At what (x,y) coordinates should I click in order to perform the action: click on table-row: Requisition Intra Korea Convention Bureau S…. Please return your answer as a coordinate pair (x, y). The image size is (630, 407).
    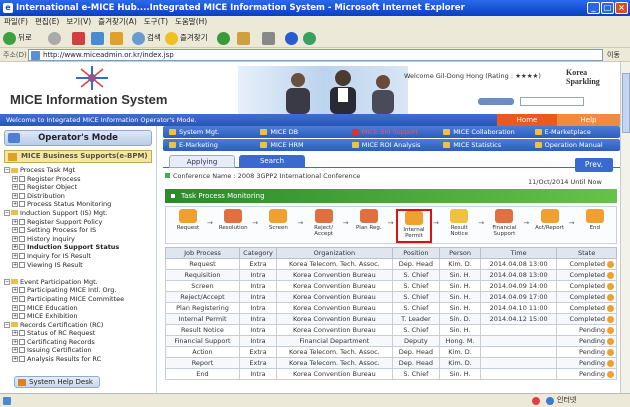
    Looking at the image, I should click on (391, 275).